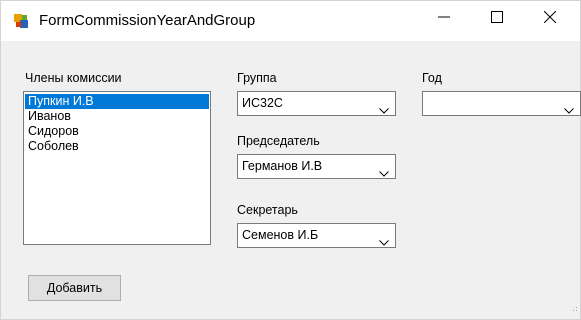 The height and width of the screenshot is (320, 581). What do you see at coordinates (290, 21) in the screenshot?
I see `title-bar: FormCommissionYearAndGroup` at bounding box center [290, 21].